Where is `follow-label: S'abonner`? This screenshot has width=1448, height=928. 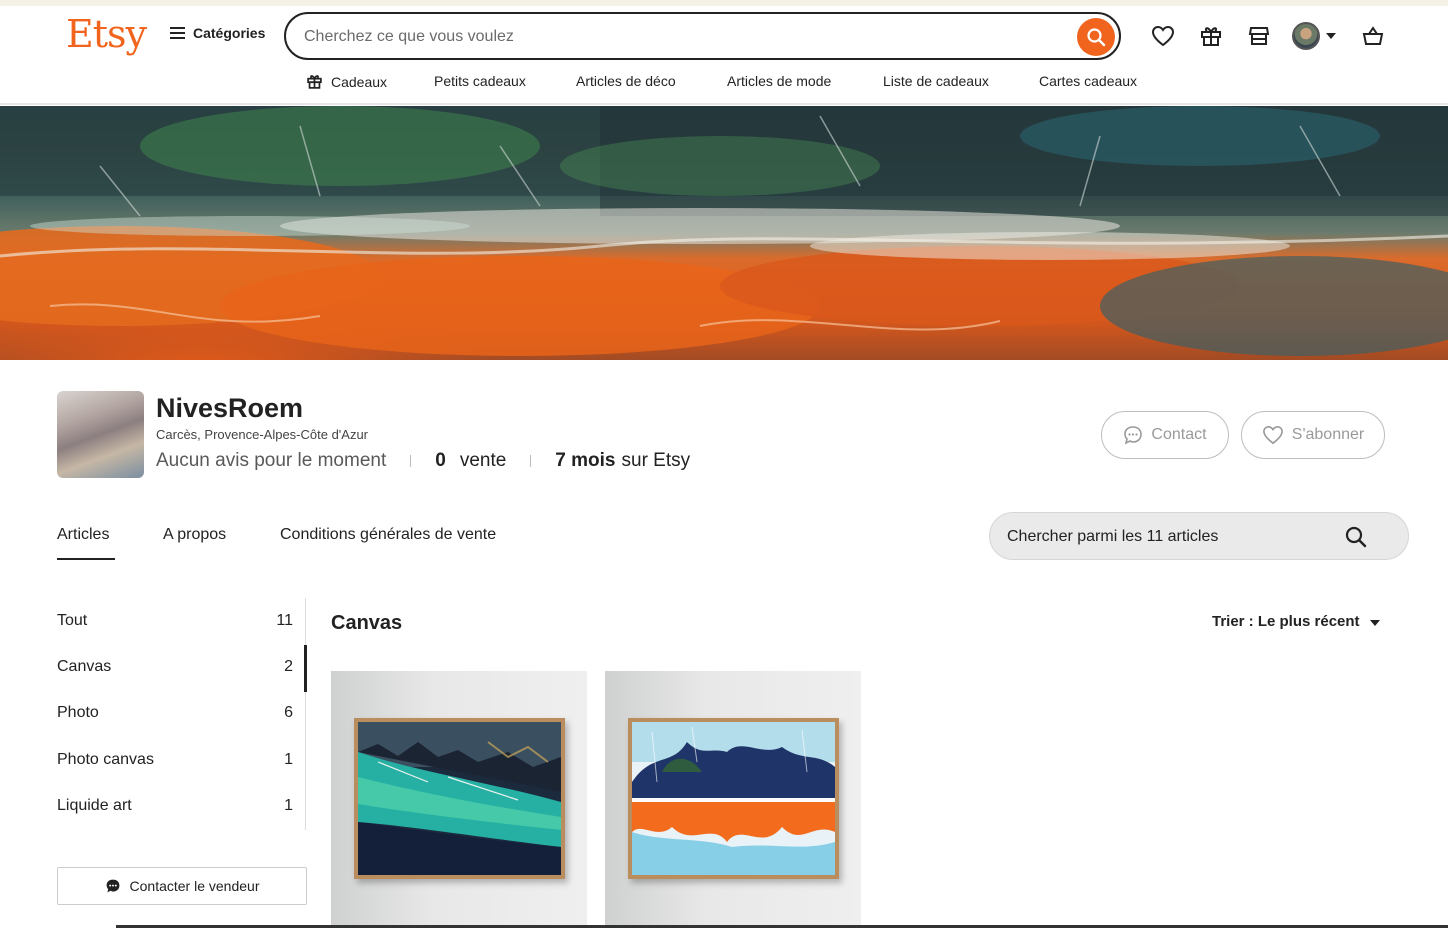 follow-label: S'abonner is located at coordinates (1328, 434).